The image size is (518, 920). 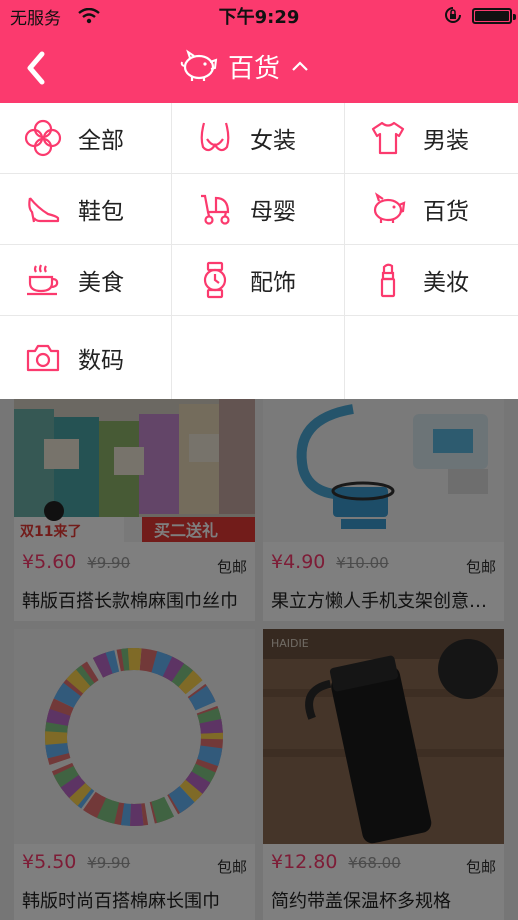 What do you see at coordinates (101, 212) in the screenshot?
I see `category-label: 鞋包` at bounding box center [101, 212].